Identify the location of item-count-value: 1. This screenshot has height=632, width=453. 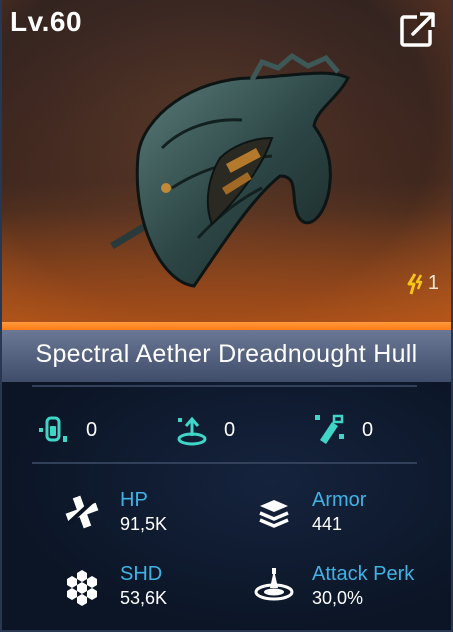
(433, 283).